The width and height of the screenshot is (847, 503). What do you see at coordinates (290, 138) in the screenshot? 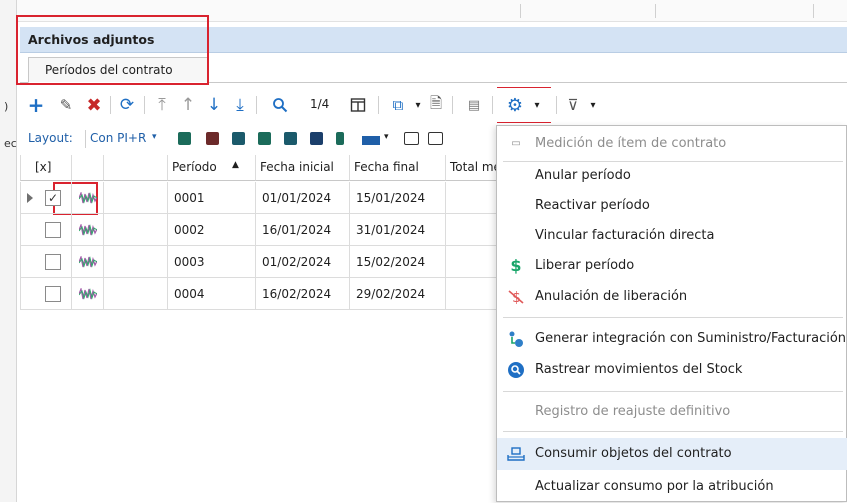
I see `move-row-down-icon` at bounding box center [290, 138].